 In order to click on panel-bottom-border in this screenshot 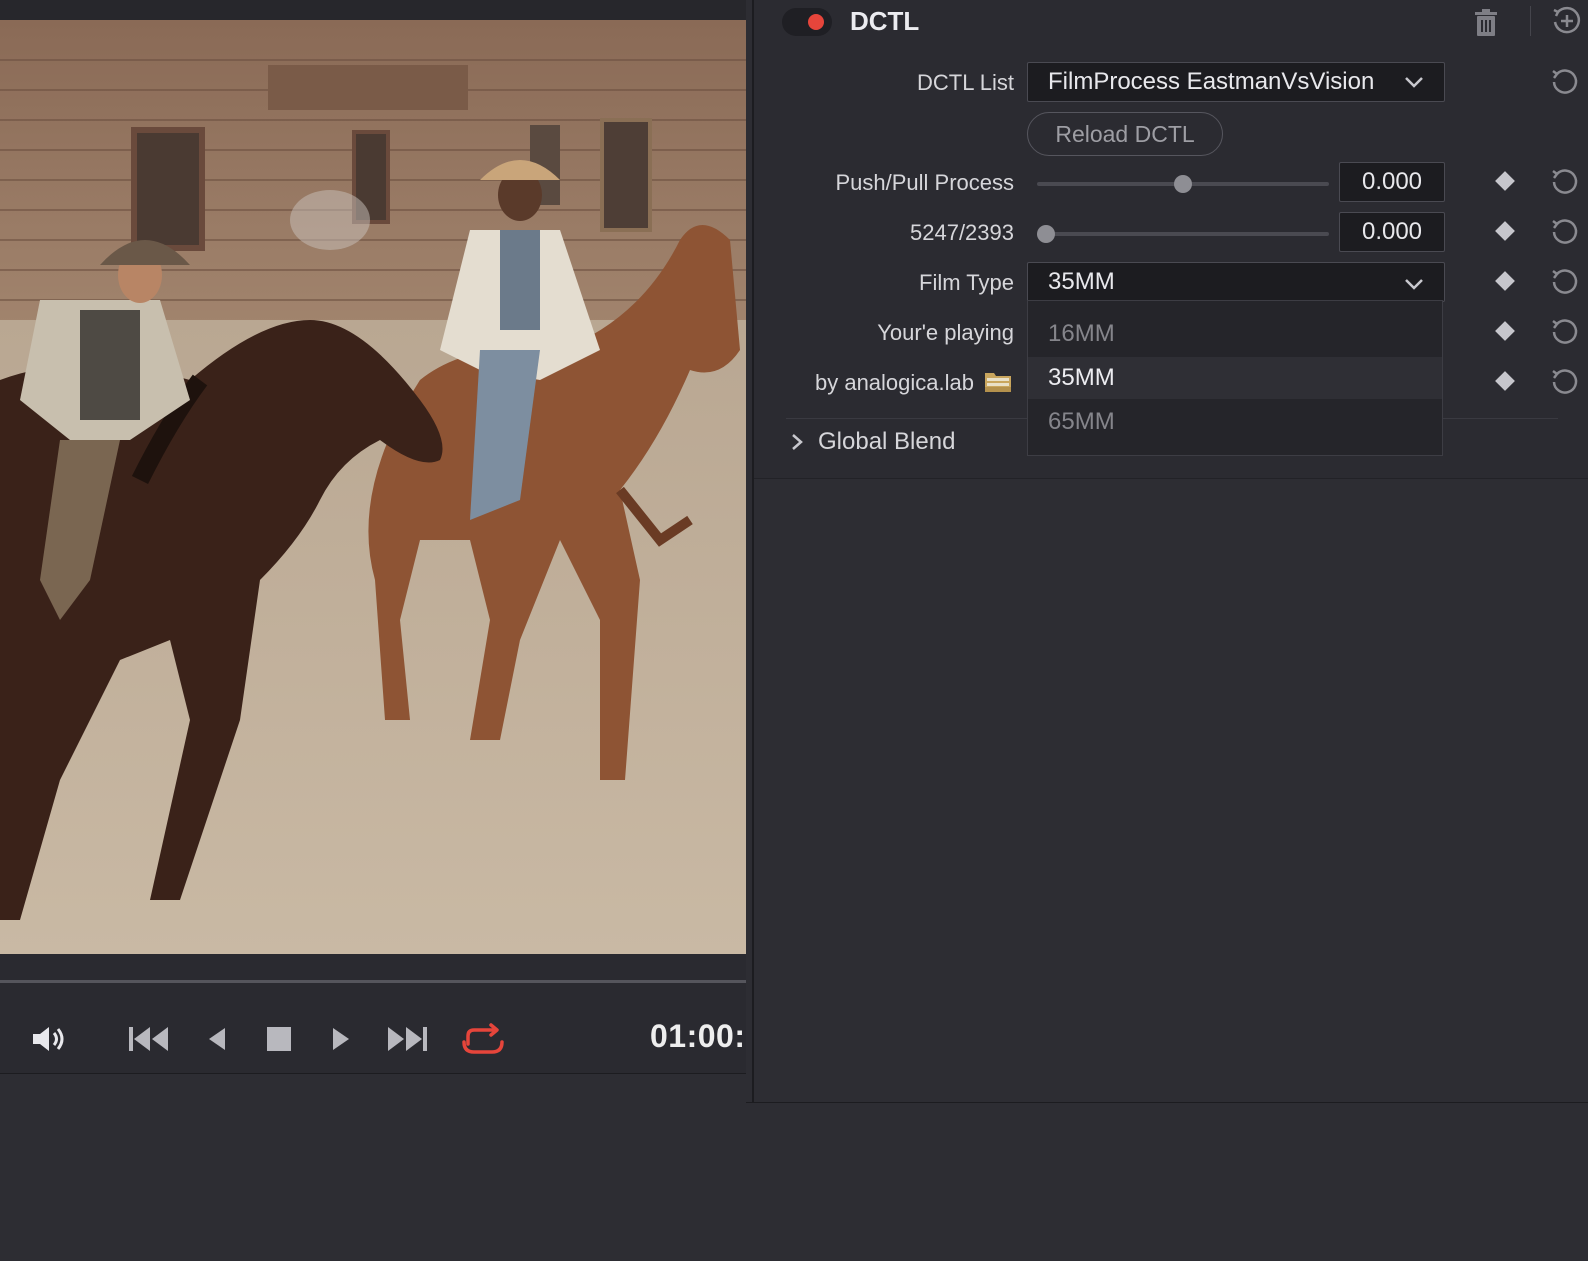, I will do `click(1167, 1102)`.